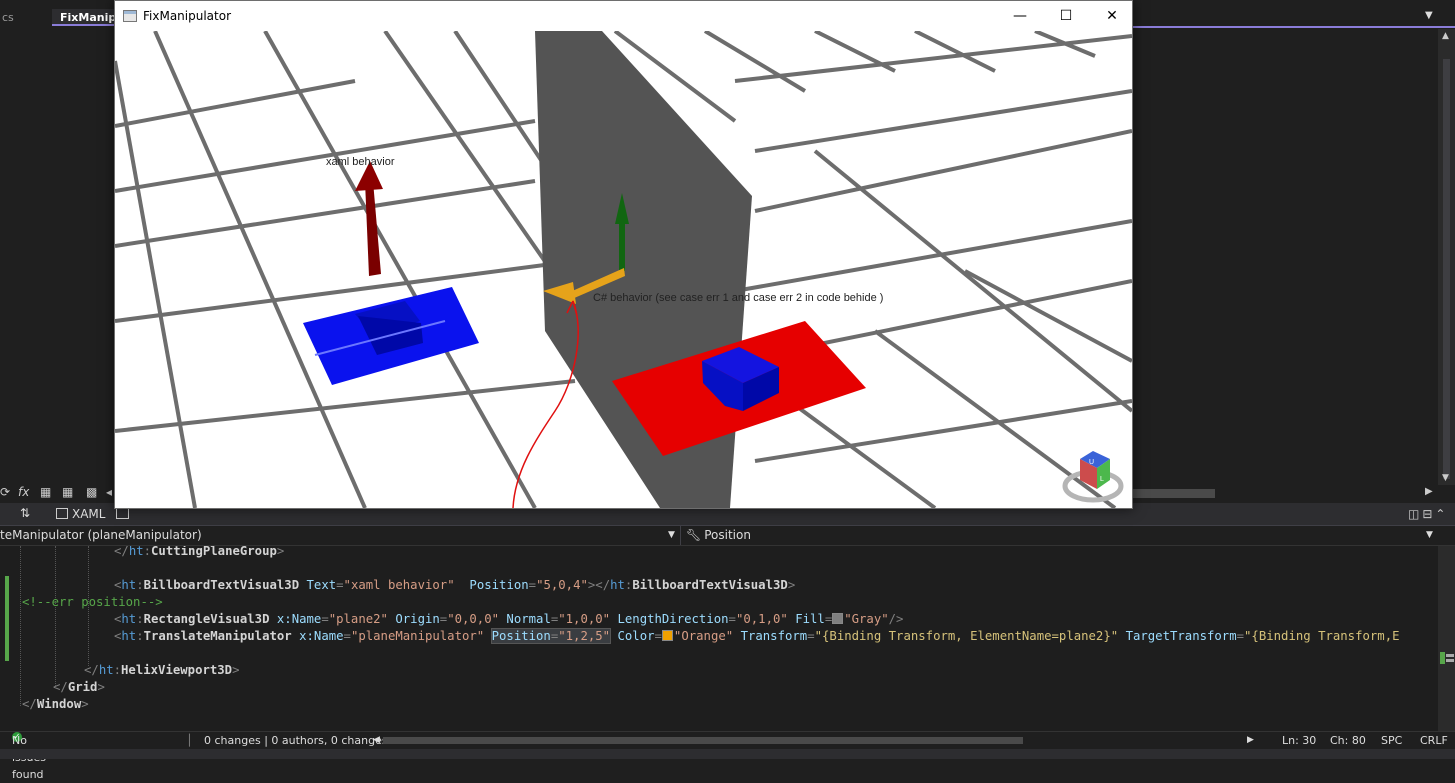 This screenshot has width=1455, height=783. Describe the element at coordinates (623, 16) in the screenshot. I see `window-titlebar: FixManipulator — ☐ ✕` at that location.